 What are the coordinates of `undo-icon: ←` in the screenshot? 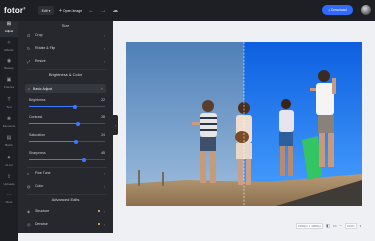 It's located at (91, 11).